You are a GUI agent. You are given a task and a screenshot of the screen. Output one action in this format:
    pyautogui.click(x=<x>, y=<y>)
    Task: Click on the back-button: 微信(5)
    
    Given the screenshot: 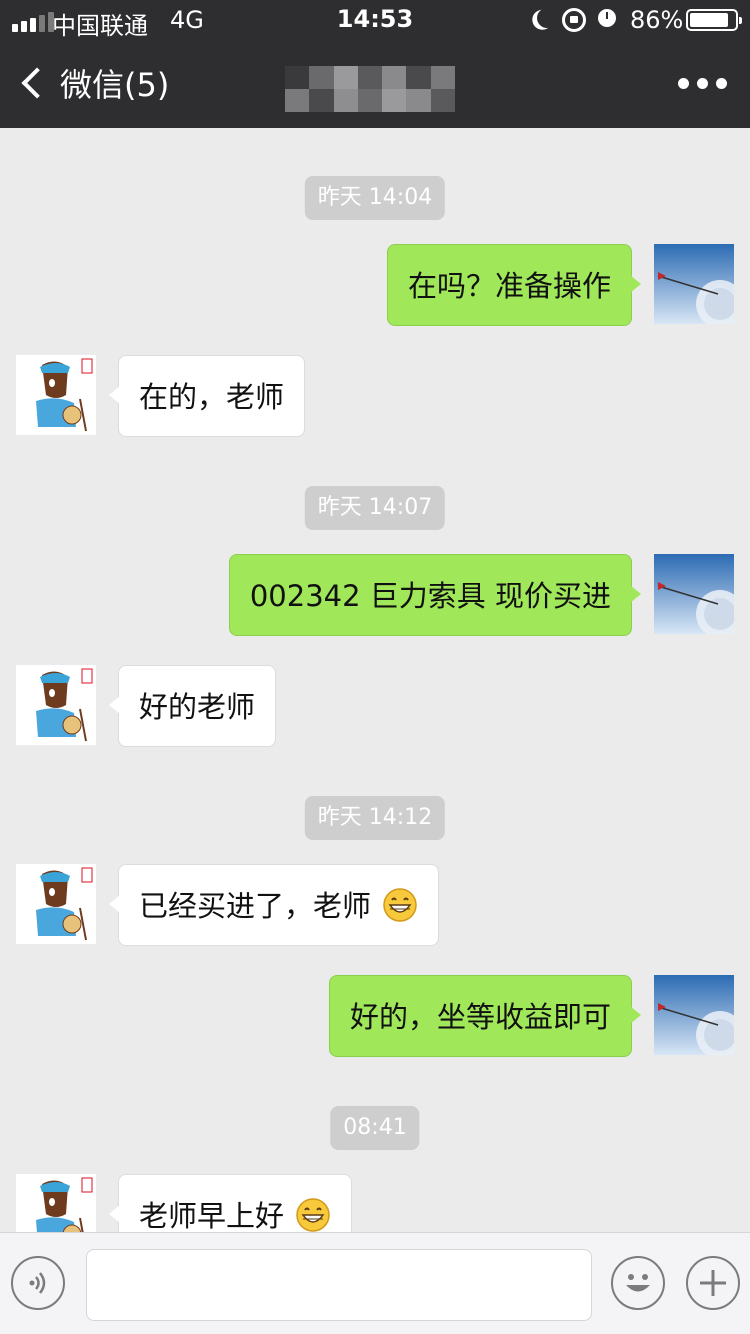 What is the action you would take?
    pyautogui.click(x=93, y=83)
    